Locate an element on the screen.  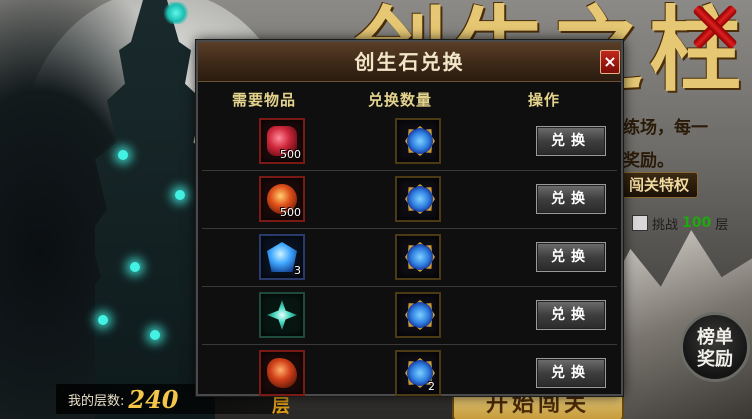
column-header-required: 需要物品 is located at coordinates (264, 100).